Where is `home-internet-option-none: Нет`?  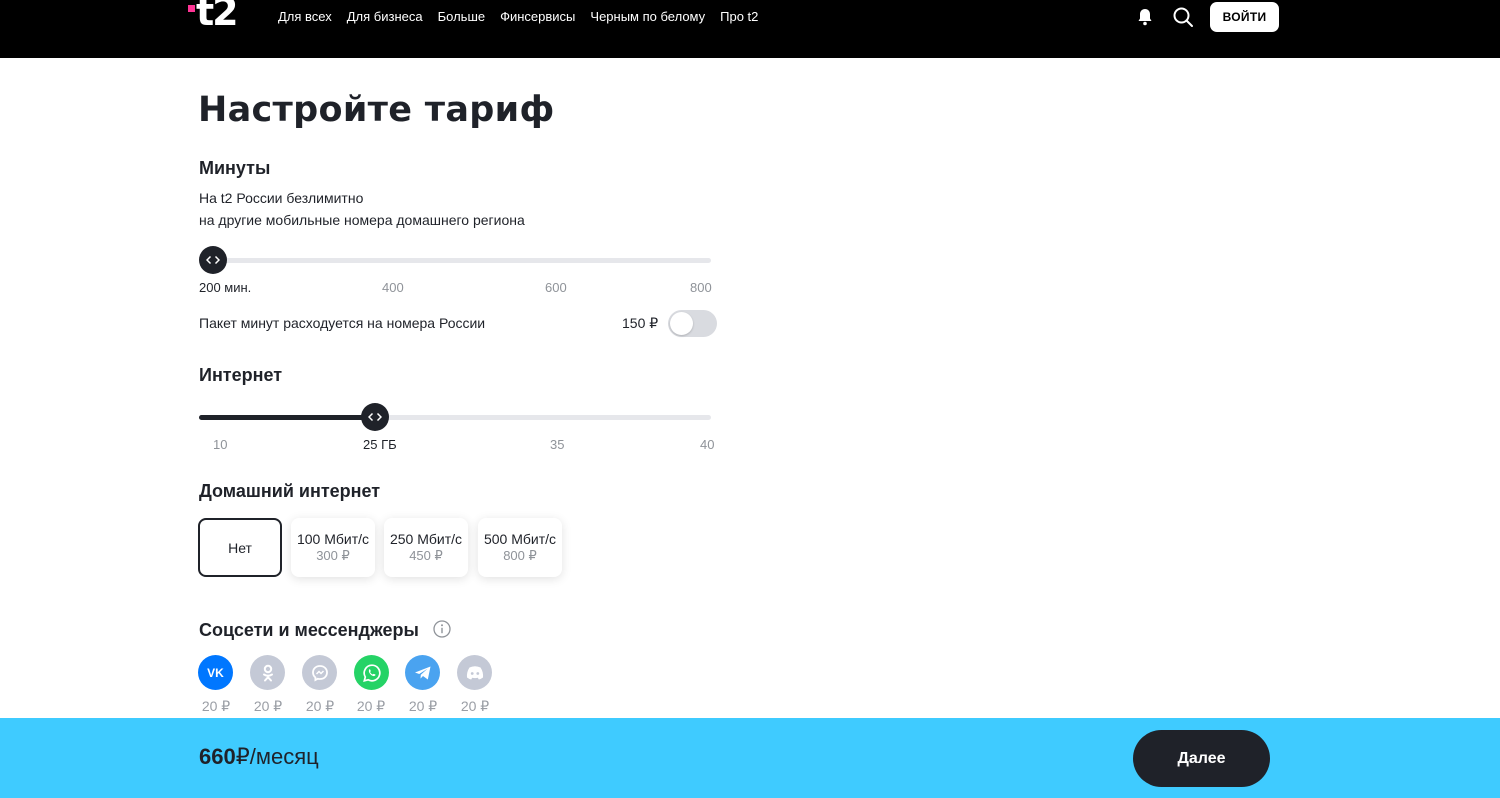 home-internet-option-none: Нет is located at coordinates (240, 547).